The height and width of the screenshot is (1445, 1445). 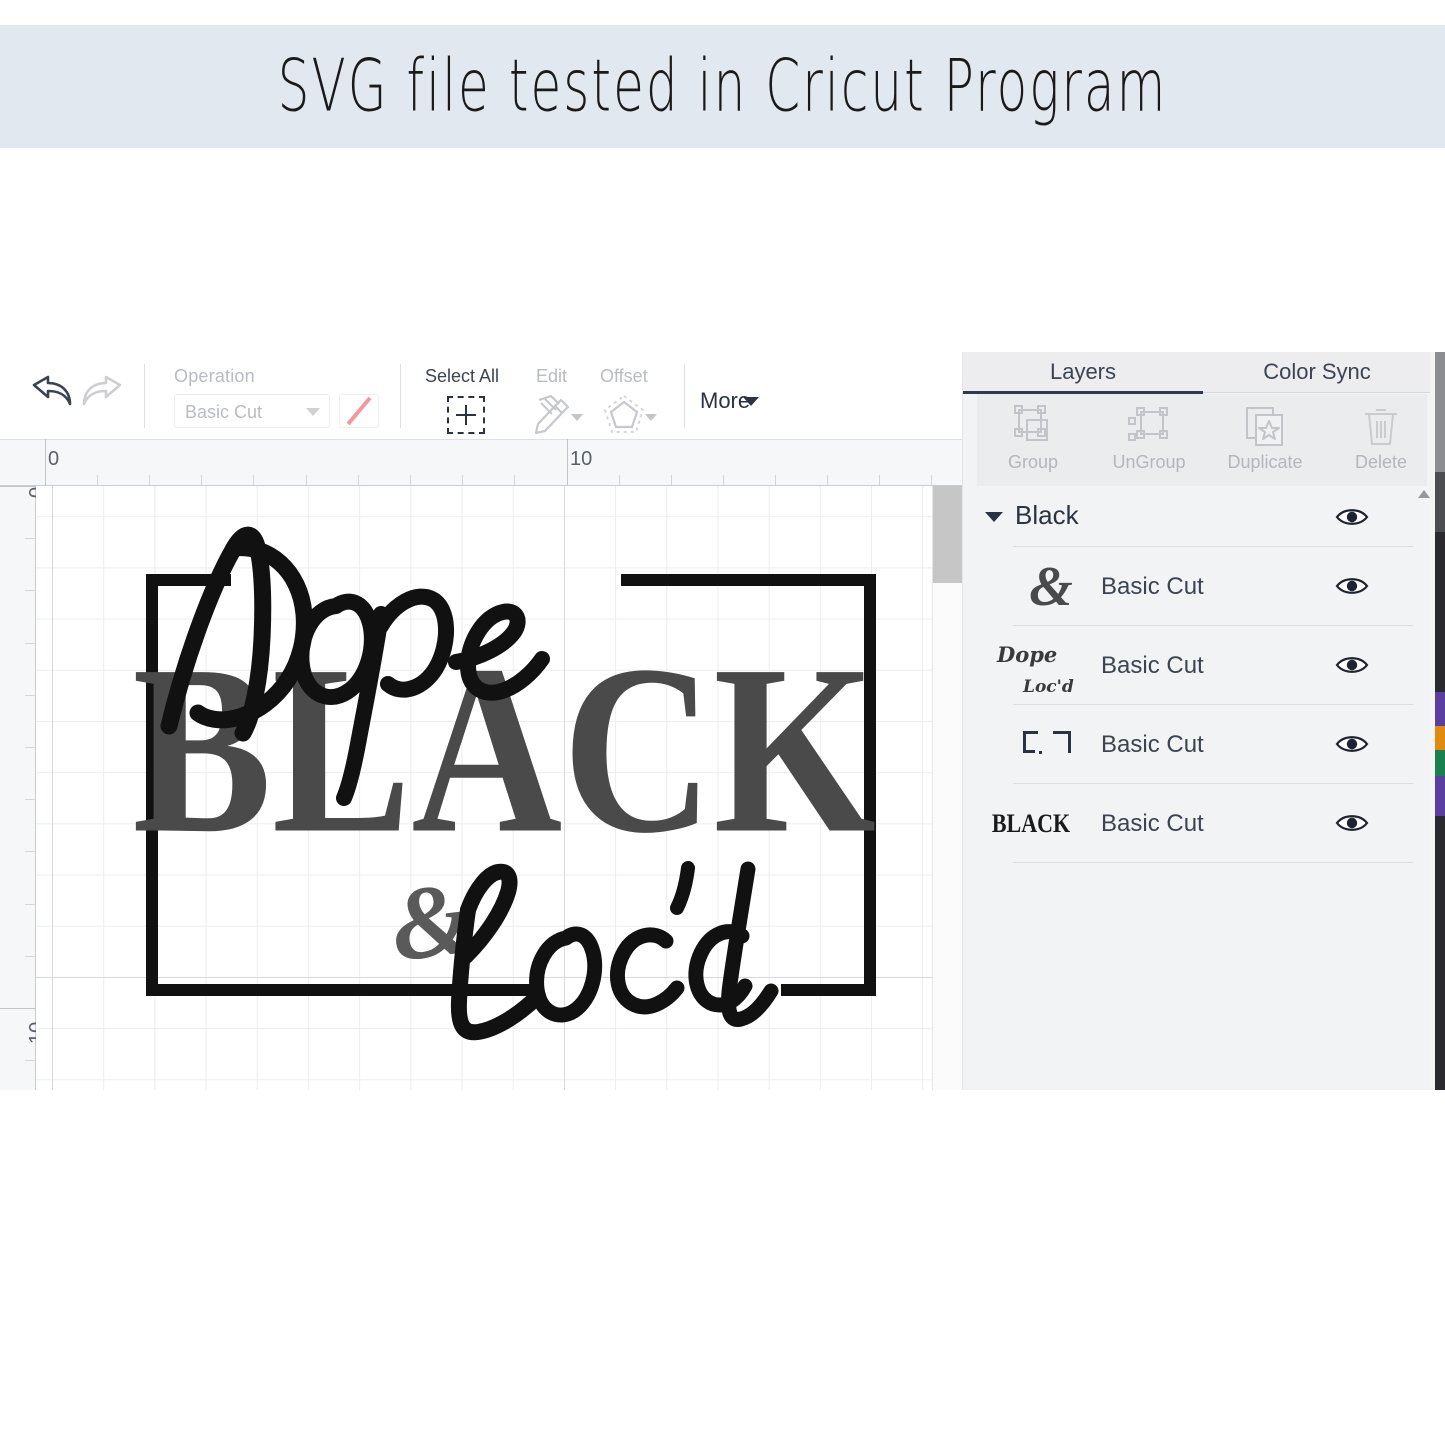 What do you see at coordinates (1423, 788) in the screenshot?
I see `panel-vertical-scrollbar` at bounding box center [1423, 788].